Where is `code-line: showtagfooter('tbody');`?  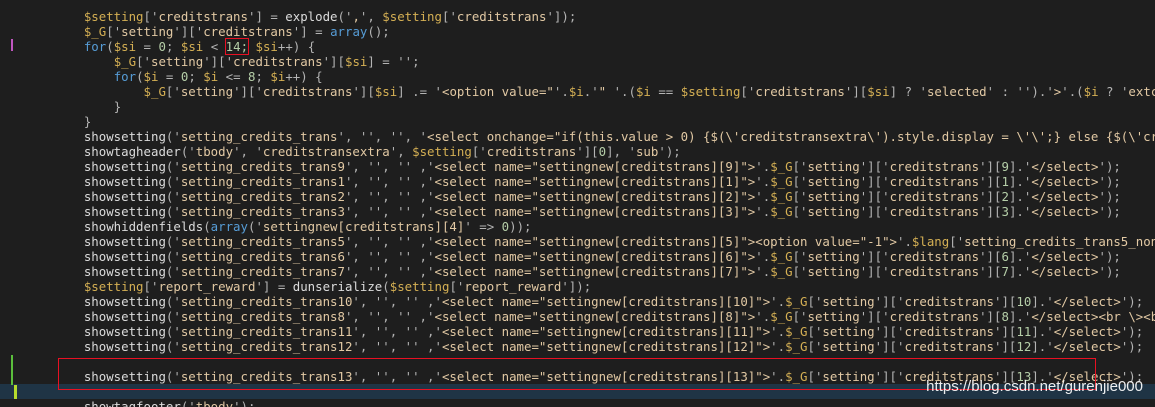 code-line: showtagfooter('tbody'); is located at coordinates (577, 403).